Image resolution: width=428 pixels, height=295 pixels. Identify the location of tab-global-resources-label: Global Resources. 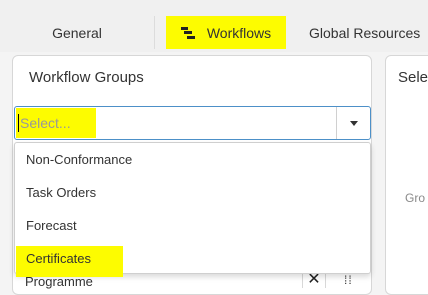
(365, 32).